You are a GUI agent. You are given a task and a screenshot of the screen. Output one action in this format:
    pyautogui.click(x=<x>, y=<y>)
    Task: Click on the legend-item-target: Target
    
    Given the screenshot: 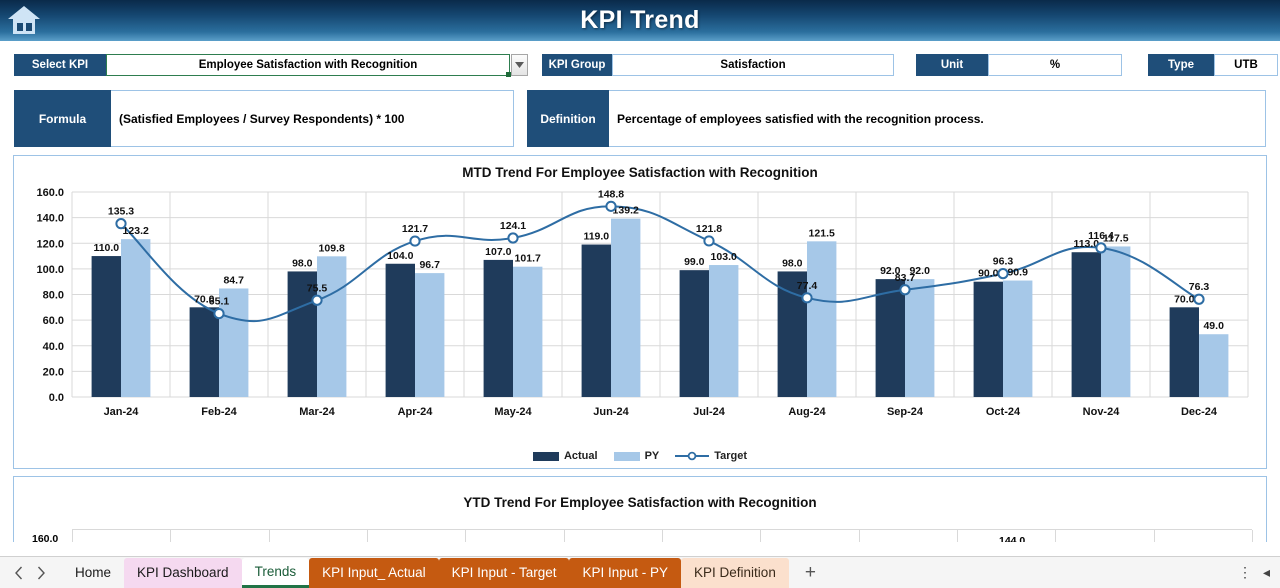 What is the action you would take?
    pyautogui.click(x=711, y=456)
    